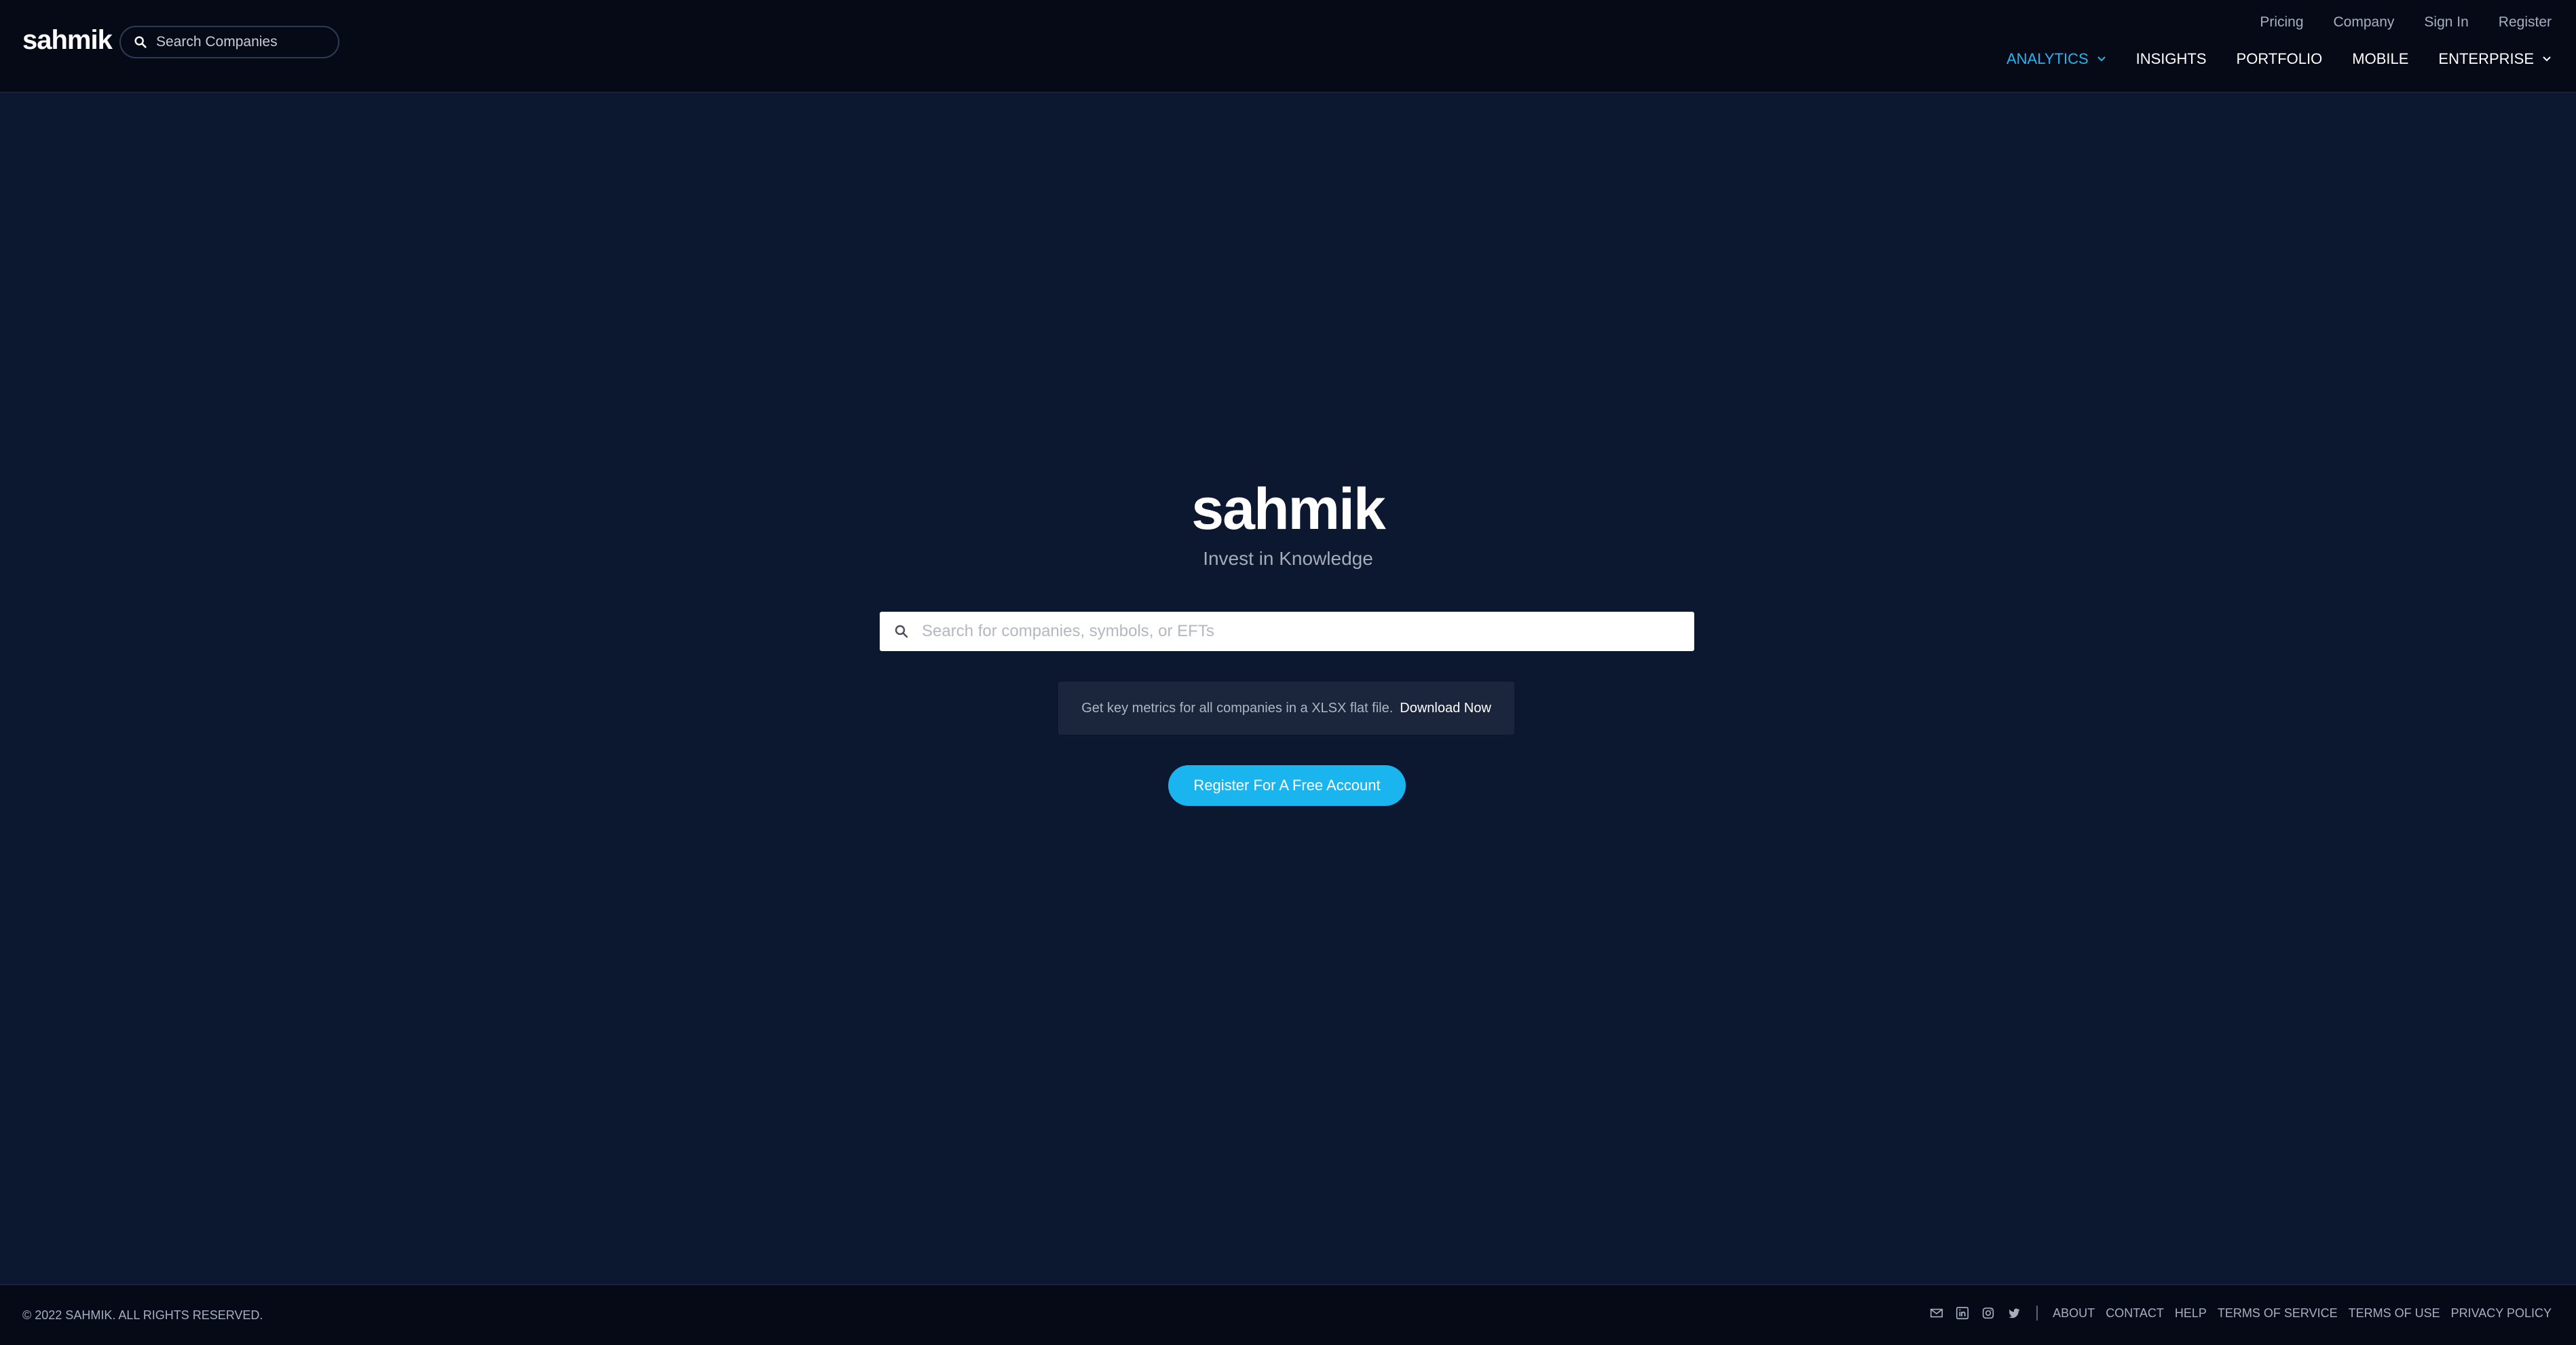  I want to click on terms-of-service-link: TERMS OF SERVICE, so click(2278, 1313).